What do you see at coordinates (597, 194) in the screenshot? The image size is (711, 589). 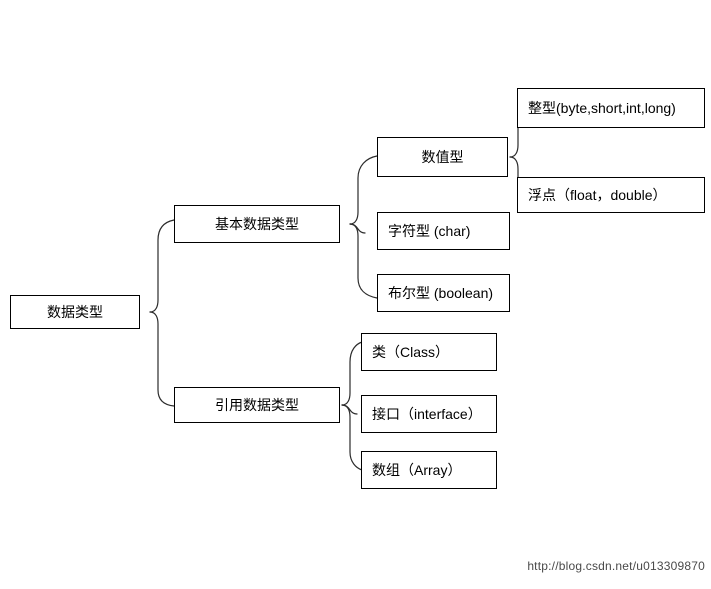 I see `node-float-type-label: 浮点（float，double）` at bounding box center [597, 194].